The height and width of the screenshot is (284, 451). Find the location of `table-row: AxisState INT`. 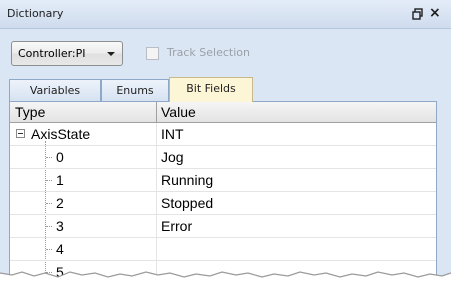

table-row: AxisState INT is located at coordinates (223, 134).